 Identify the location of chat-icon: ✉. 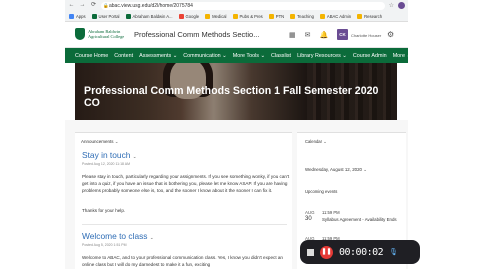
(308, 35).